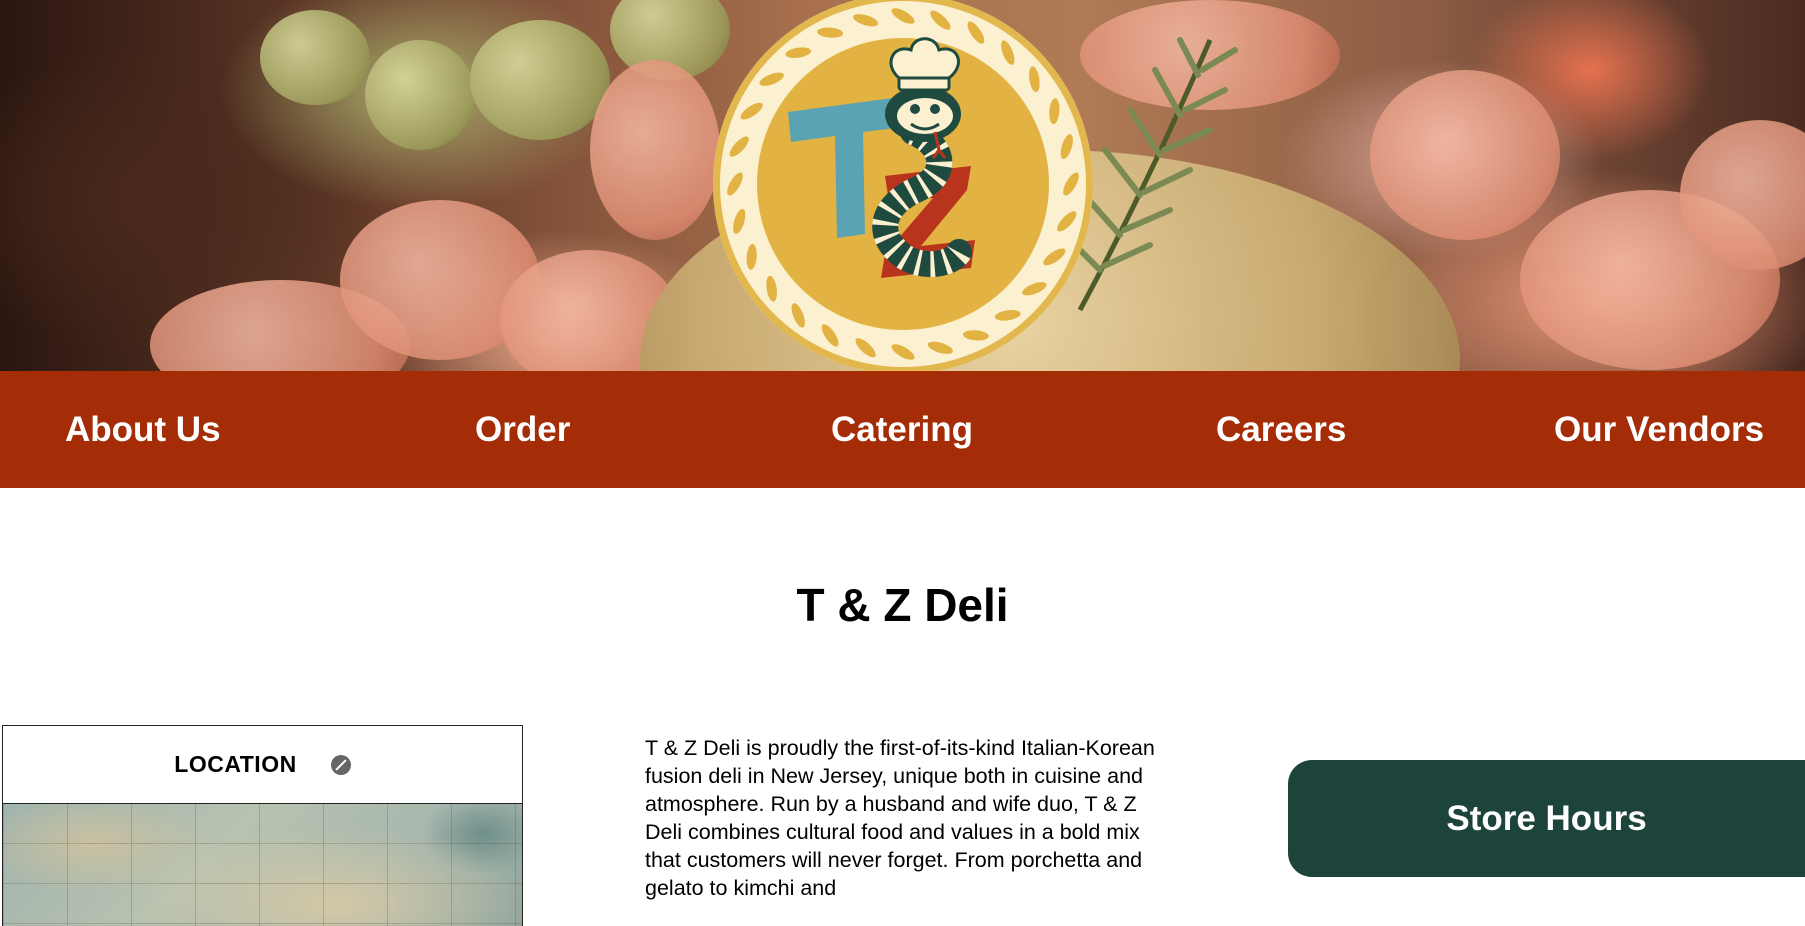 This screenshot has height=926, width=1805. Describe the element at coordinates (1546, 818) in the screenshot. I see `store-hours-button: Store Hours` at that location.